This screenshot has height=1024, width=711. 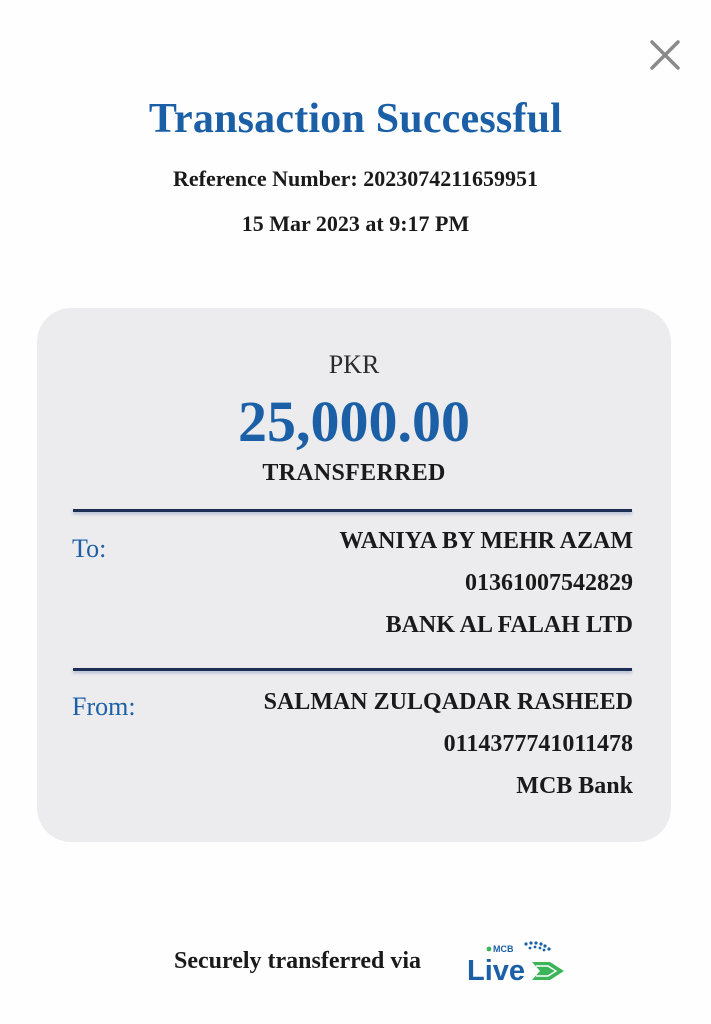 What do you see at coordinates (448, 702) in the screenshot?
I see `sender-name: SALMAN ZULQADAR RASHEED` at bounding box center [448, 702].